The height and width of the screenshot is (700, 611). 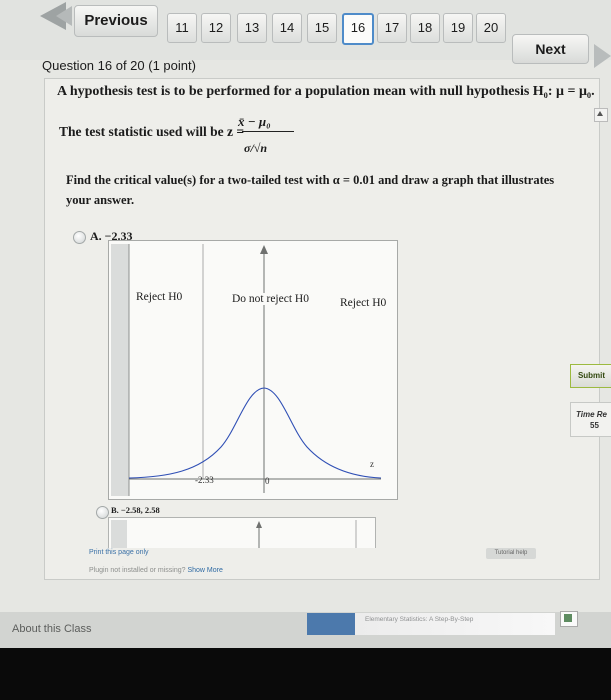 I want to click on critical-tick-label: -2.33, so click(x=204, y=480).